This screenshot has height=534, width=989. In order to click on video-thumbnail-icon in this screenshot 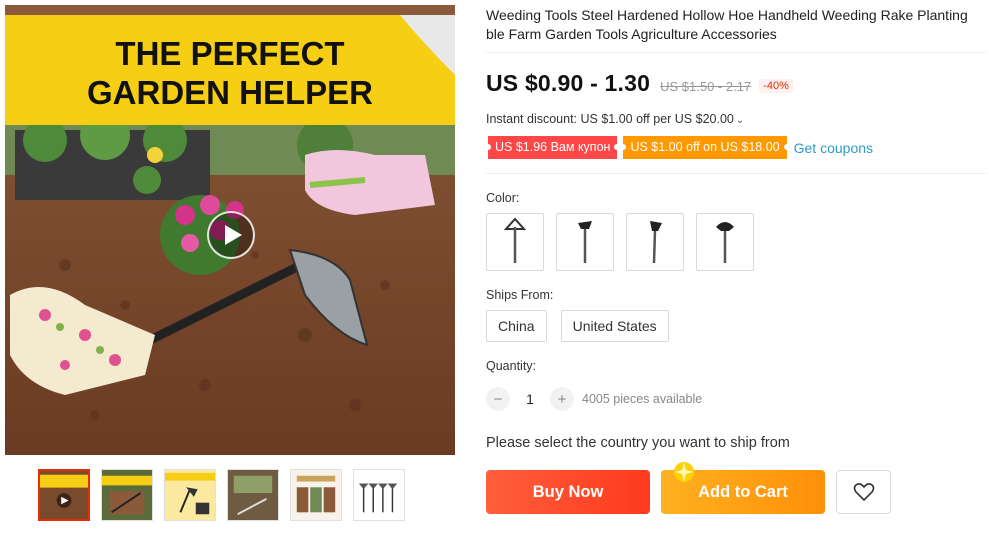, I will do `click(64, 495)`.